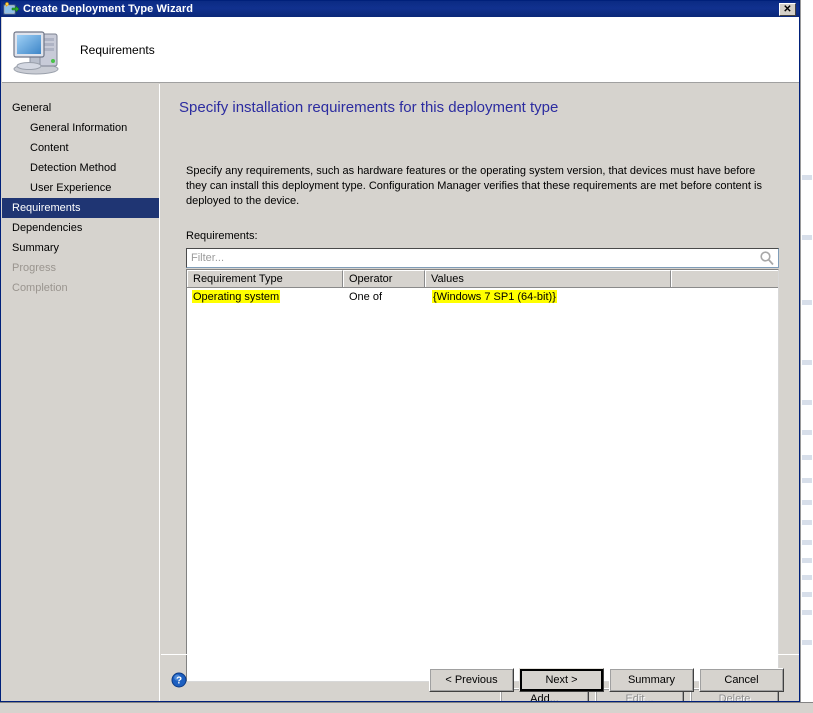  Describe the element at coordinates (265, 278) in the screenshot. I see `column-header-requirement-type: Requirement Type` at that location.